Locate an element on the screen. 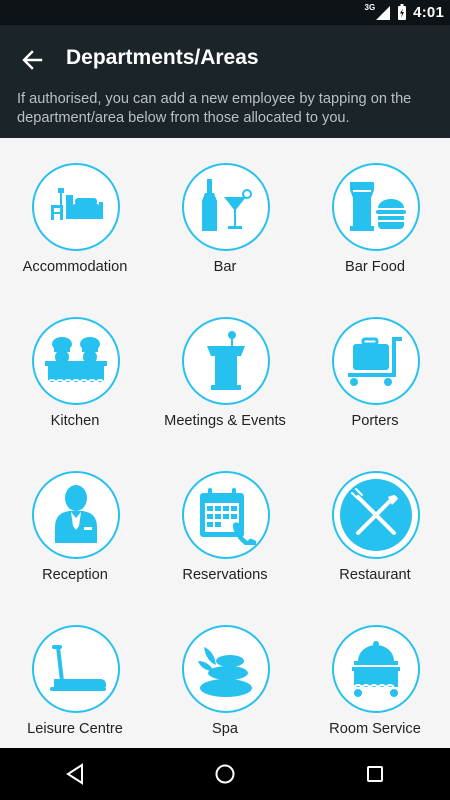 Image resolution: width=450 pixels, height=800 pixels. department-tile-accommodation: Accommodation is located at coordinates (75, 215).